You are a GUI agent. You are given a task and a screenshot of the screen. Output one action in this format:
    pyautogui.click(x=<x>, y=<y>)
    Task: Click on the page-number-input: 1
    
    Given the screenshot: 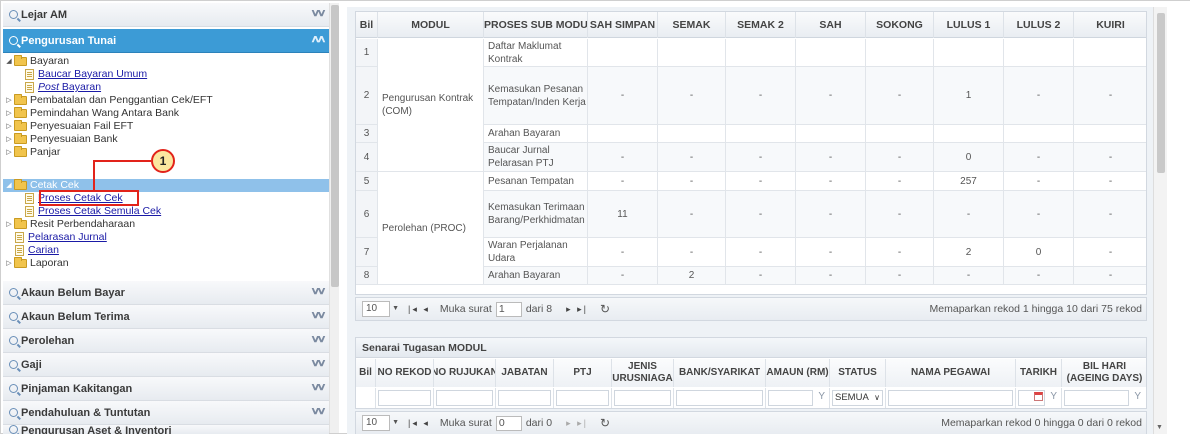 What is the action you would take?
    pyautogui.click(x=508, y=309)
    